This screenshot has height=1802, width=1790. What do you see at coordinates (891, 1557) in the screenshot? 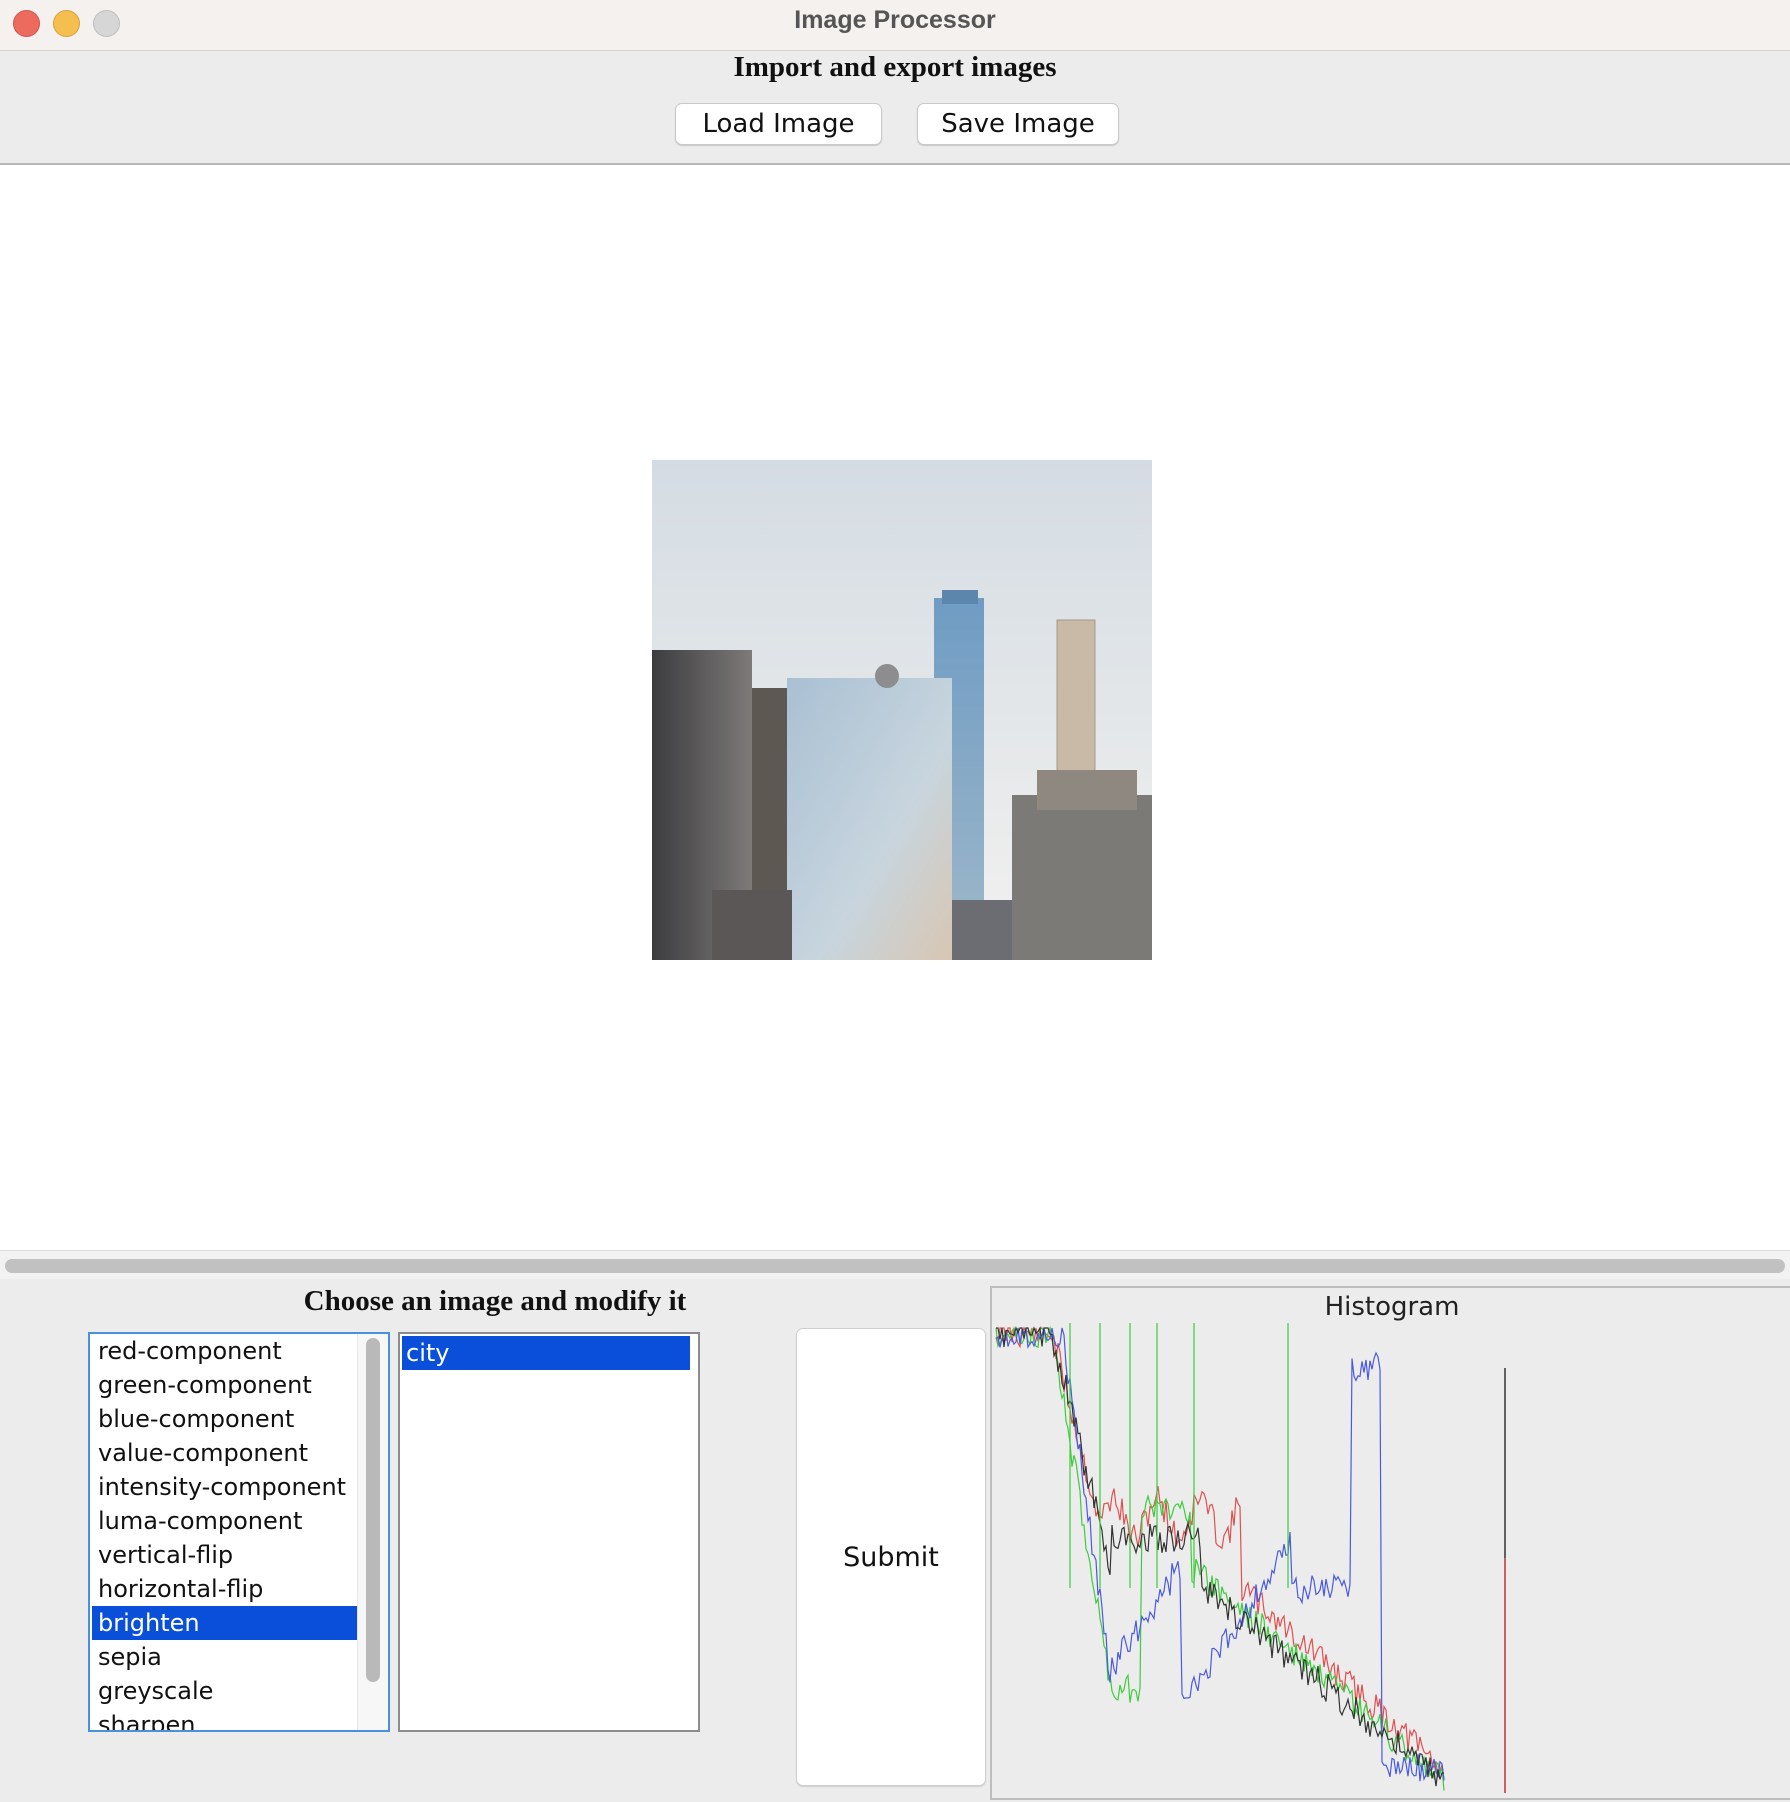
I see `submit-button: Submit` at bounding box center [891, 1557].